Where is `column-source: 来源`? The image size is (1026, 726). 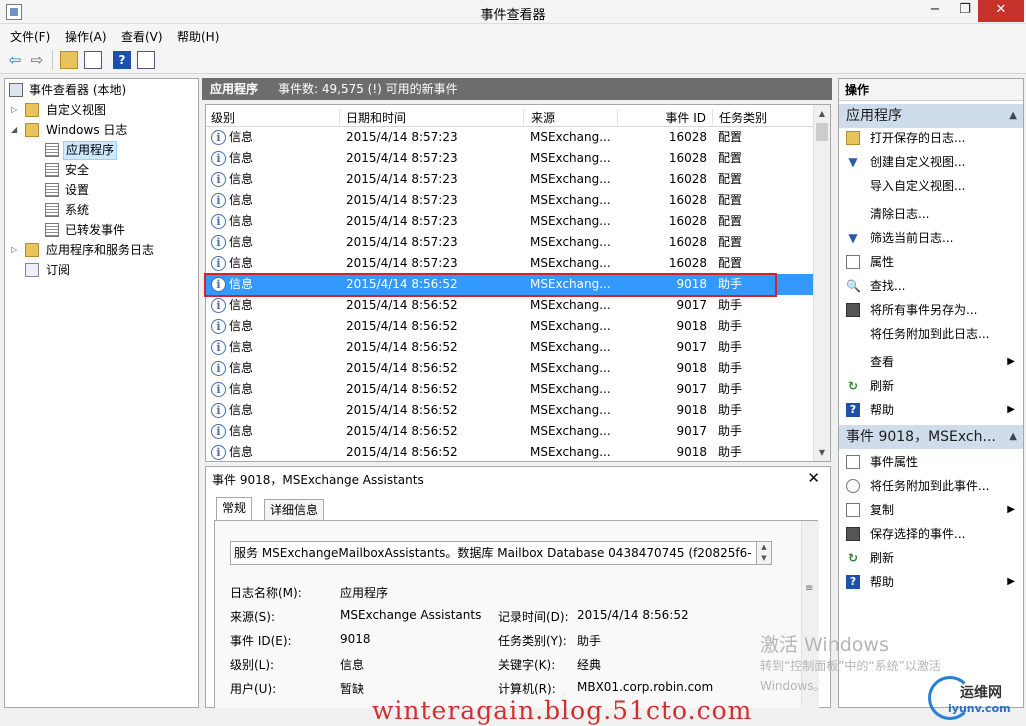
column-source: 来源 is located at coordinates (572, 117).